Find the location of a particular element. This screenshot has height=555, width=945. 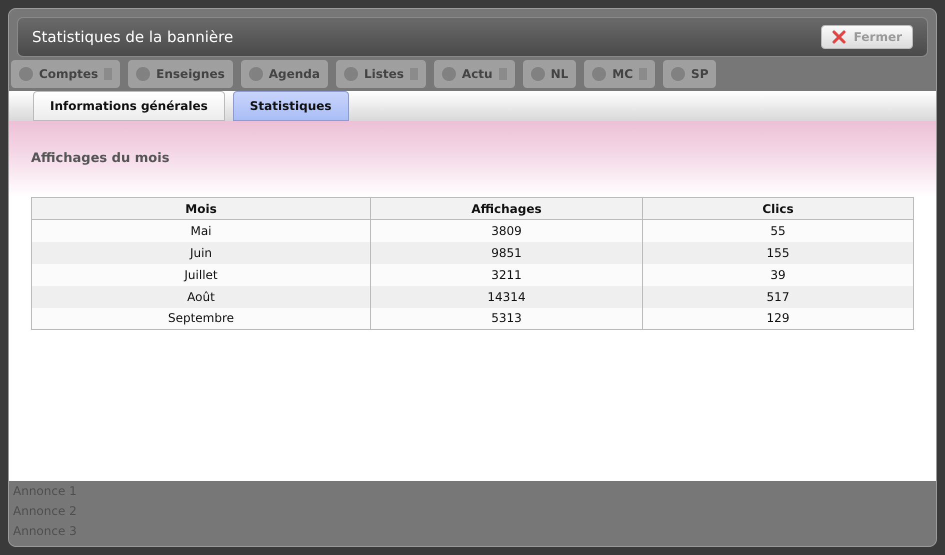

nav-button: Actu is located at coordinates (474, 74).